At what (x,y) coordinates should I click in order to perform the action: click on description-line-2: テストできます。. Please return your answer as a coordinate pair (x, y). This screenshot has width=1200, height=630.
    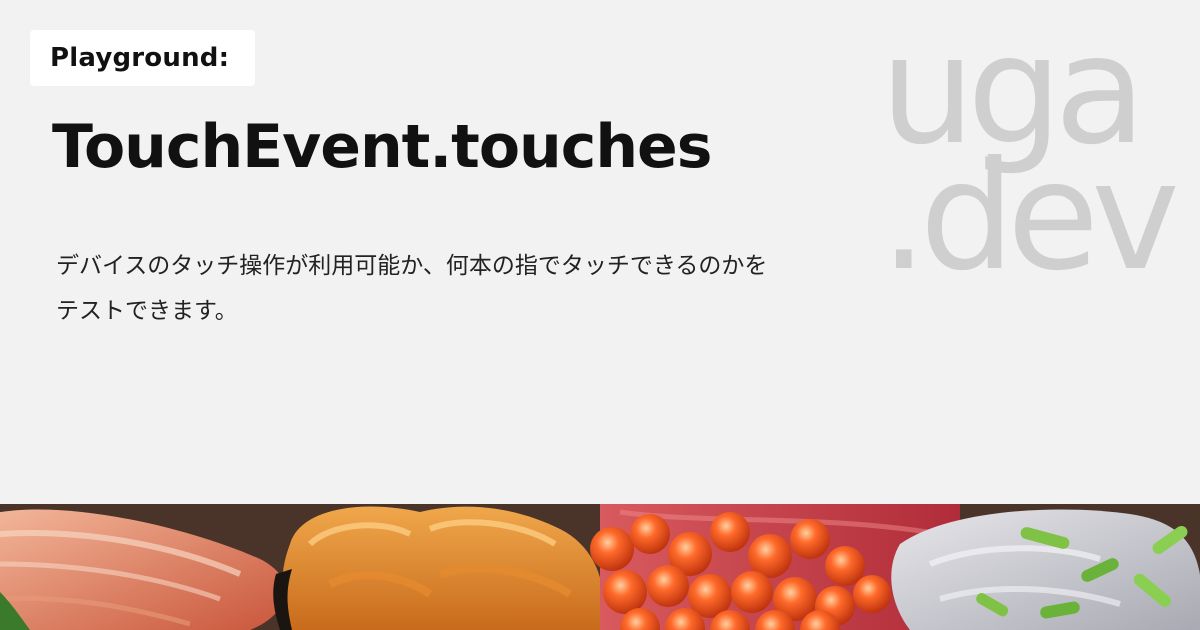
    Looking at the image, I should click on (147, 311).